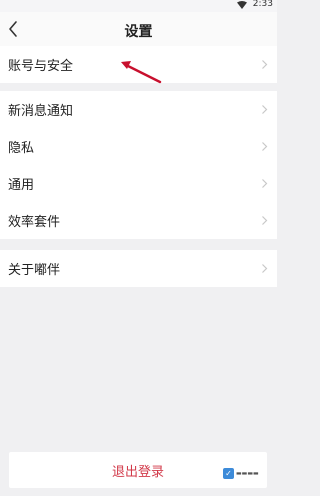  What do you see at coordinates (262, 4) in the screenshot?
I see `status-time: 2:33` at bounding box center [262, 4].